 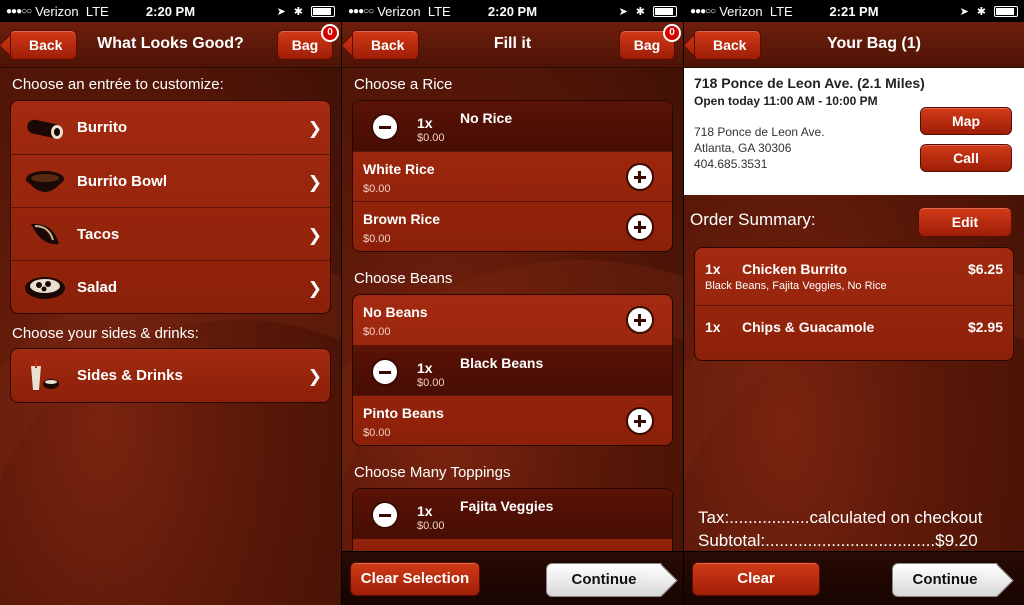 I want to click on item-price: $2.95, so click(x=985, y=327).